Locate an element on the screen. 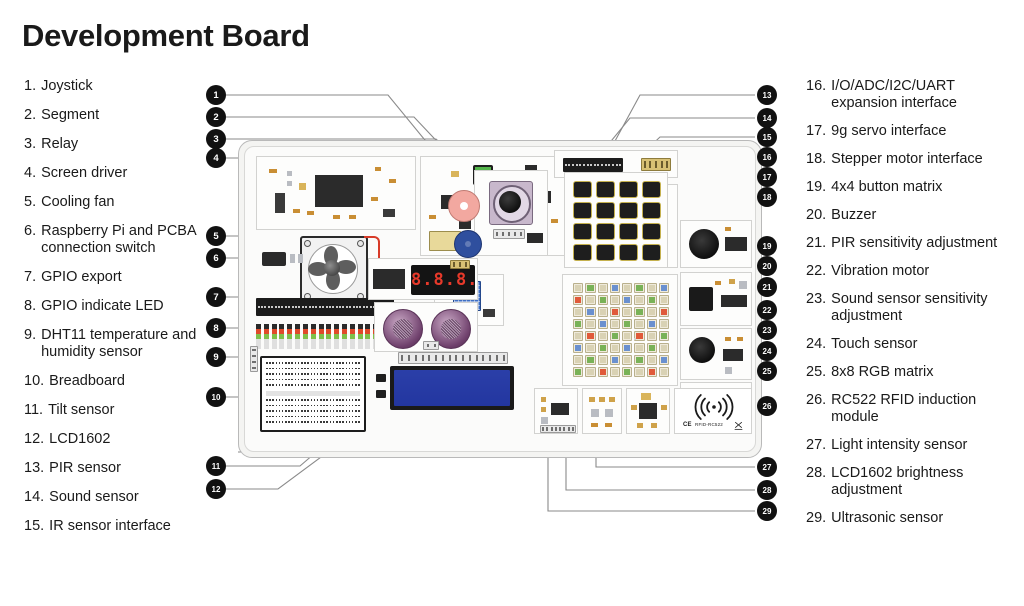 Image resolution: width=1024 pixels, height=606 pixels. ir-sensor-interface is located at coordinates (460, 264).